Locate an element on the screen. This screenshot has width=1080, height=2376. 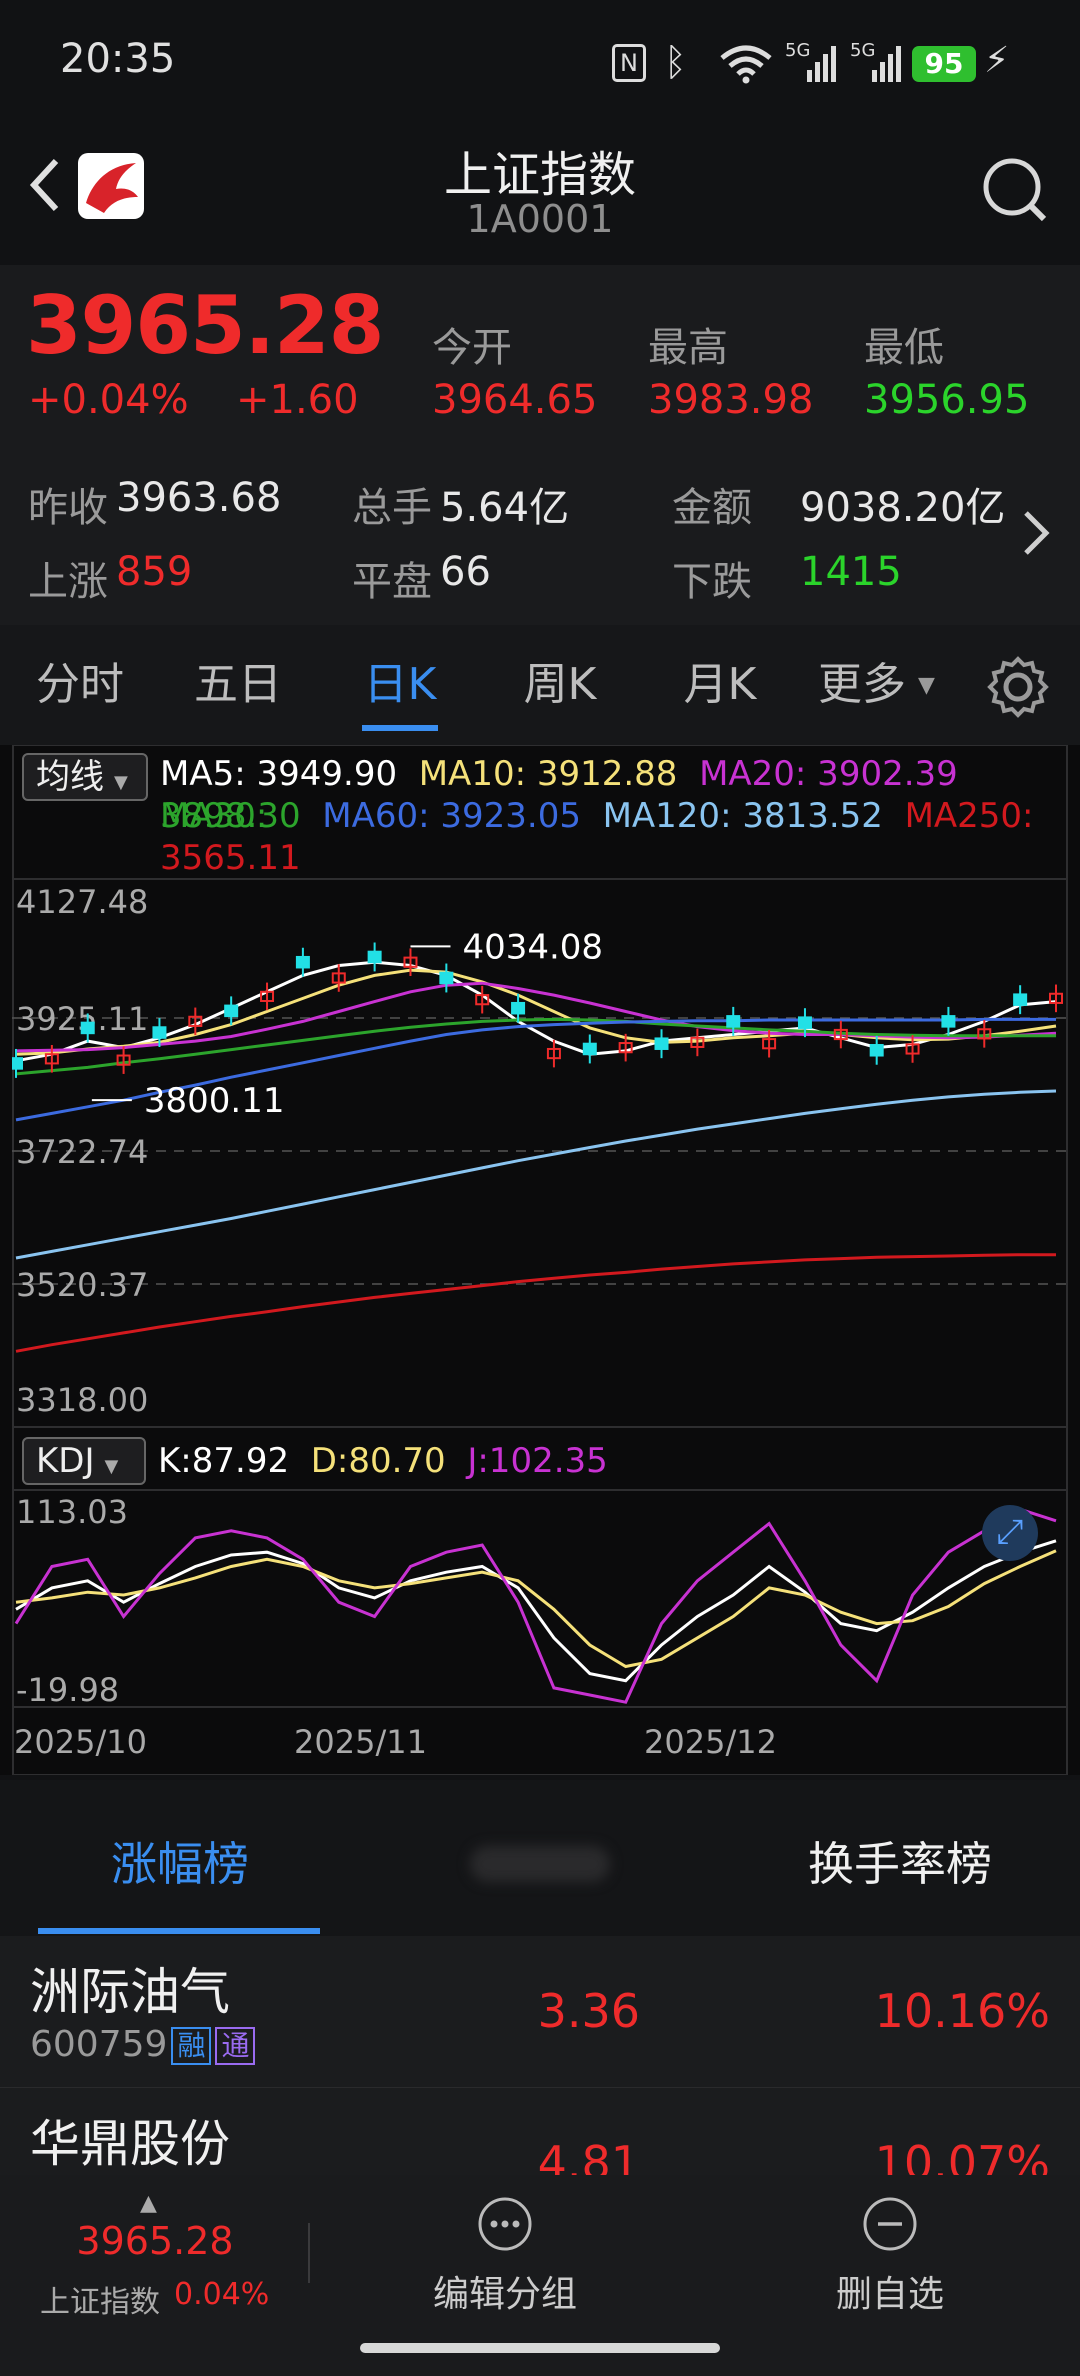
x-tick-label: 2025/12 is located at coordinates (710, 1742).